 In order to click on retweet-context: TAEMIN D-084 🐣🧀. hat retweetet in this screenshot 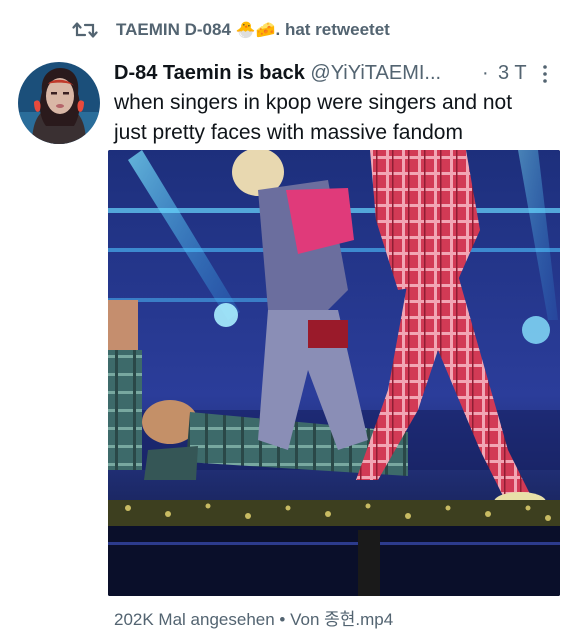, I will do `click(288, 31)`.